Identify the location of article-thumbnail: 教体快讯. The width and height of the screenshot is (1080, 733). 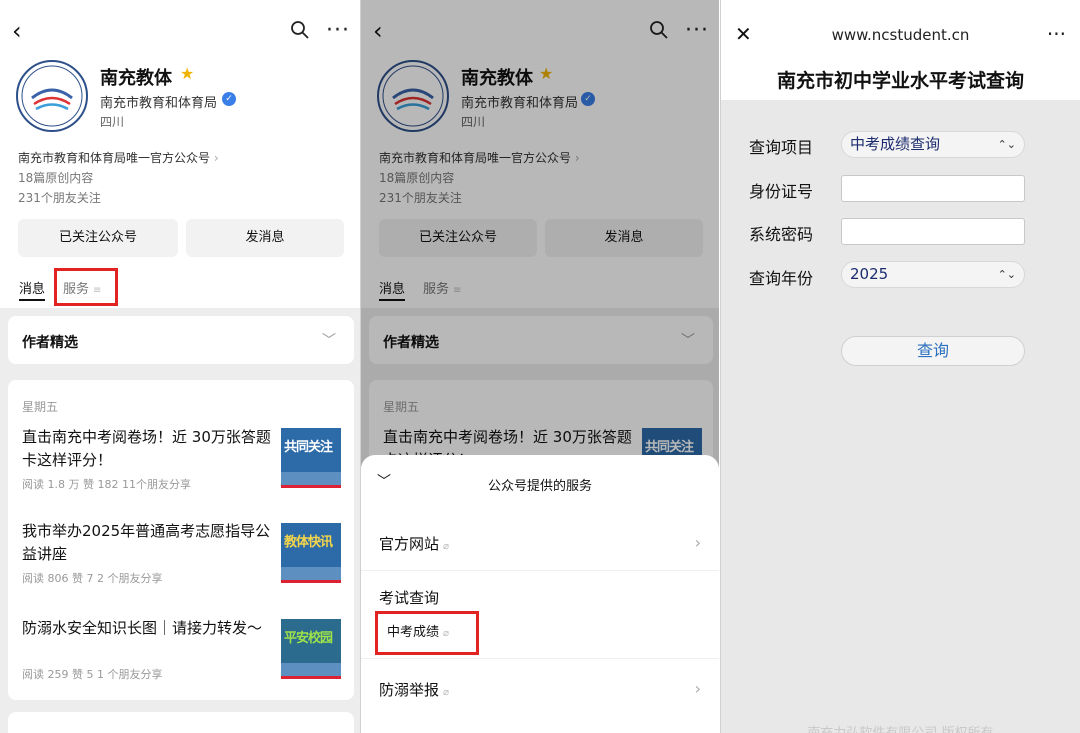
(311, 553).